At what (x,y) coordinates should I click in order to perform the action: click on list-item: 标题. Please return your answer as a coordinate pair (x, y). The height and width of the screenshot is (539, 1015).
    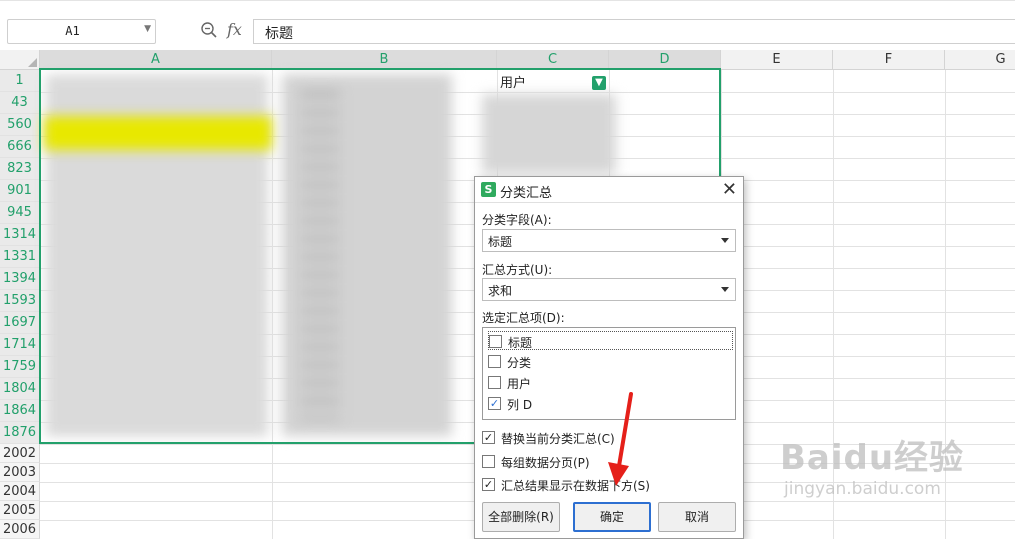
    Looking at the image, I should click on (610, 340).